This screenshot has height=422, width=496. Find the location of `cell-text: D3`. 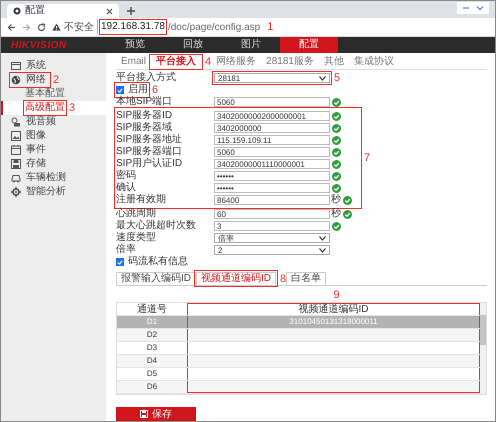

cell-text: D3 is located at coordinates (152, 348).